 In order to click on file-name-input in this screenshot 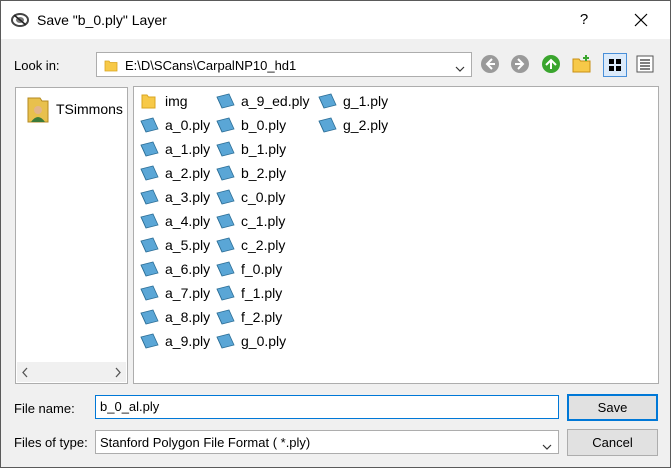, I will do `click(325, 406)`.